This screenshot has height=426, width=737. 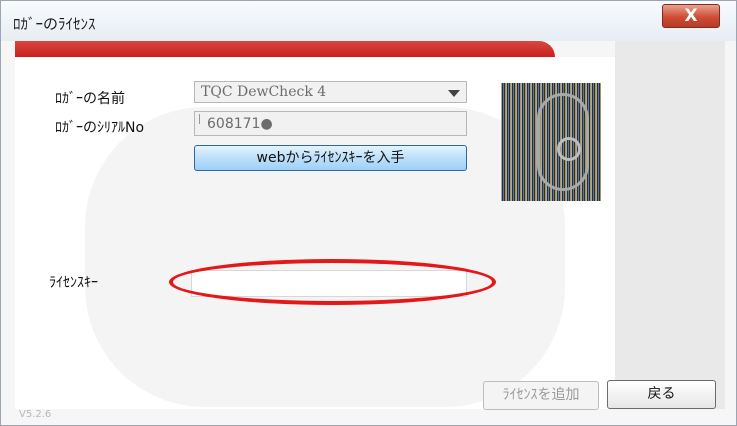 What do you see at coordinates (285, 49) in the screenshot?
I see `header-accent-band` at bounding box center [285, 49].